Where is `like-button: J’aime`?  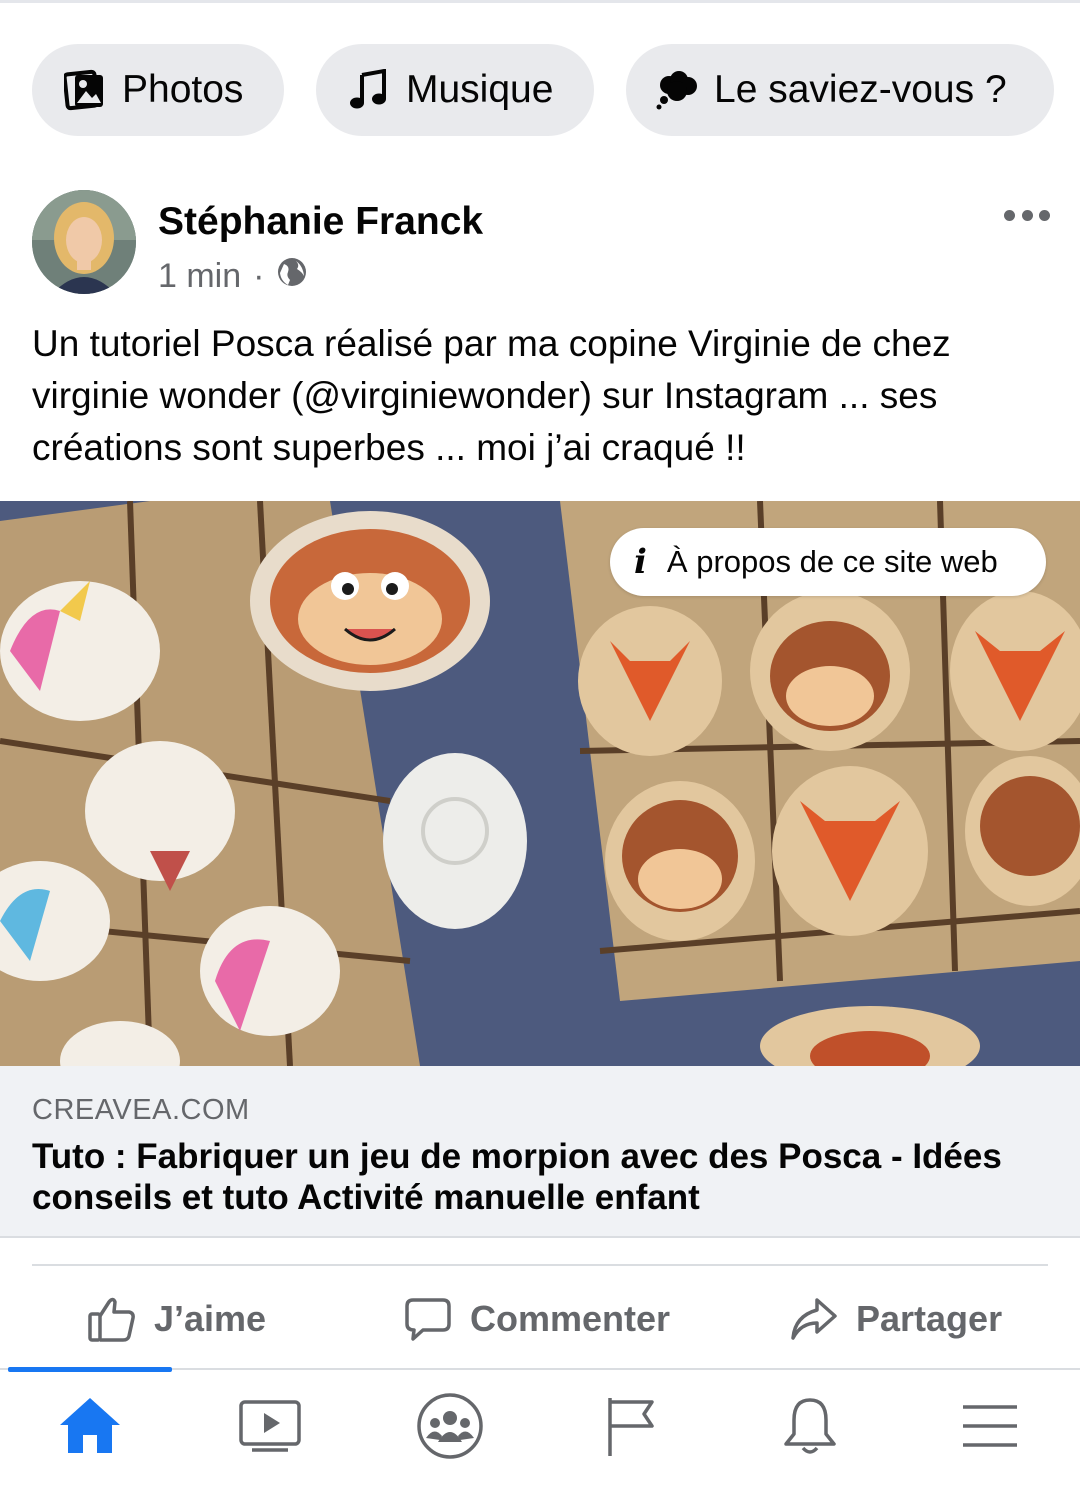 like-button: J’aime is located at coordinates (176, 1319).